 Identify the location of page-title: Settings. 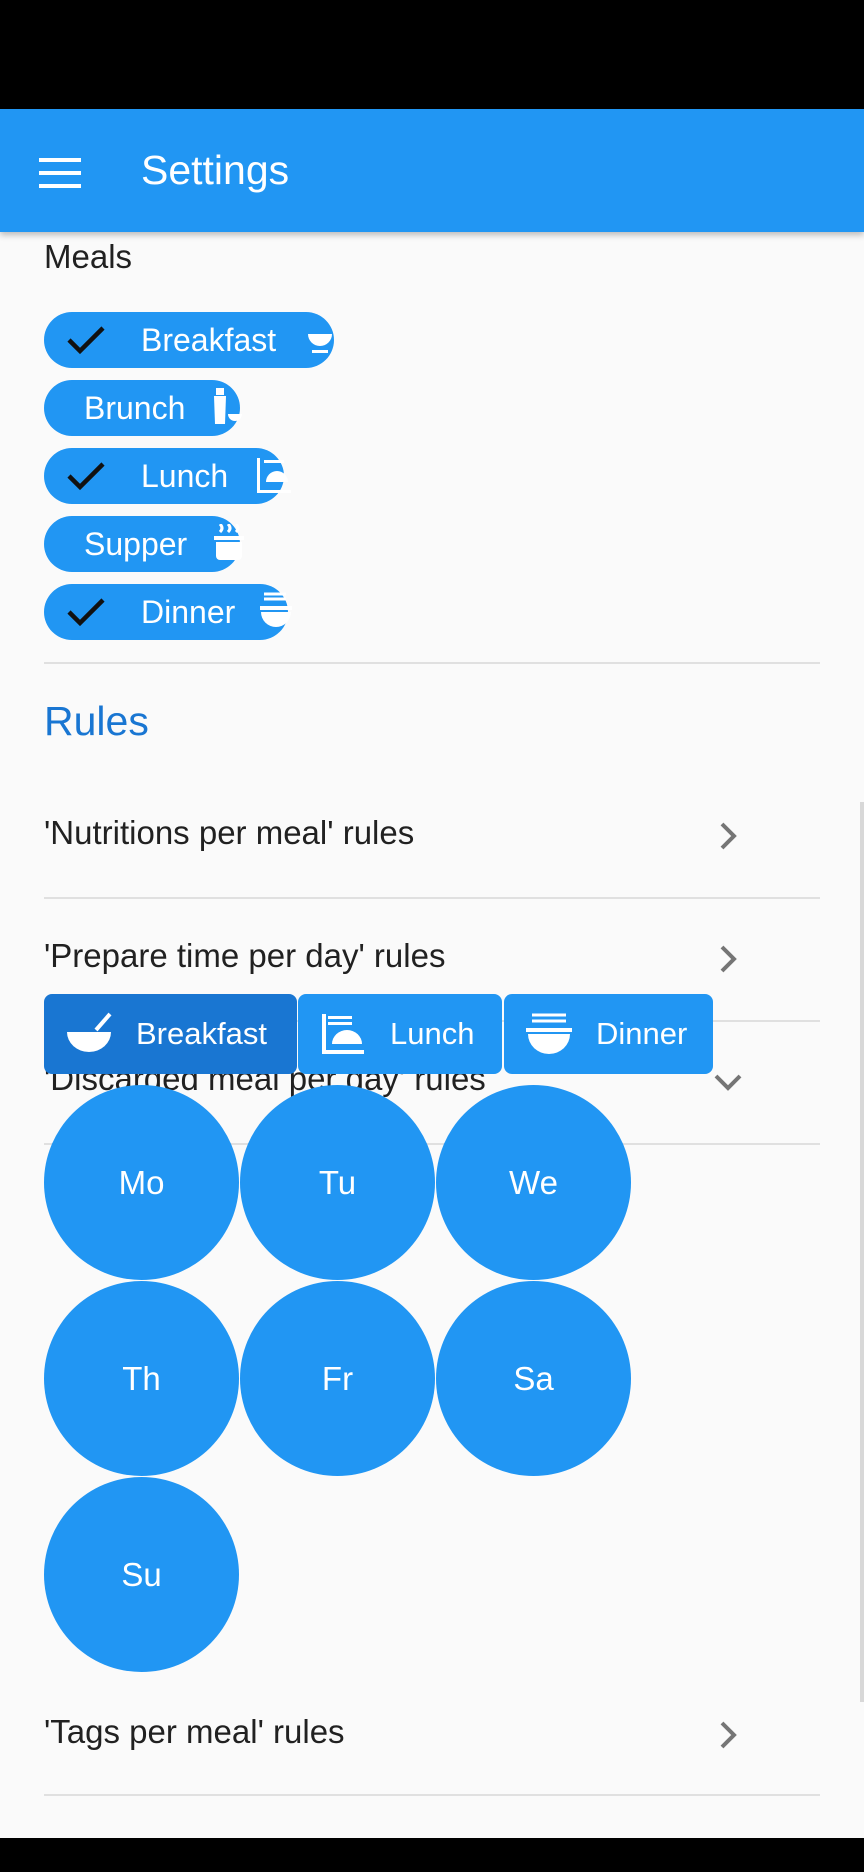
(215, 170).